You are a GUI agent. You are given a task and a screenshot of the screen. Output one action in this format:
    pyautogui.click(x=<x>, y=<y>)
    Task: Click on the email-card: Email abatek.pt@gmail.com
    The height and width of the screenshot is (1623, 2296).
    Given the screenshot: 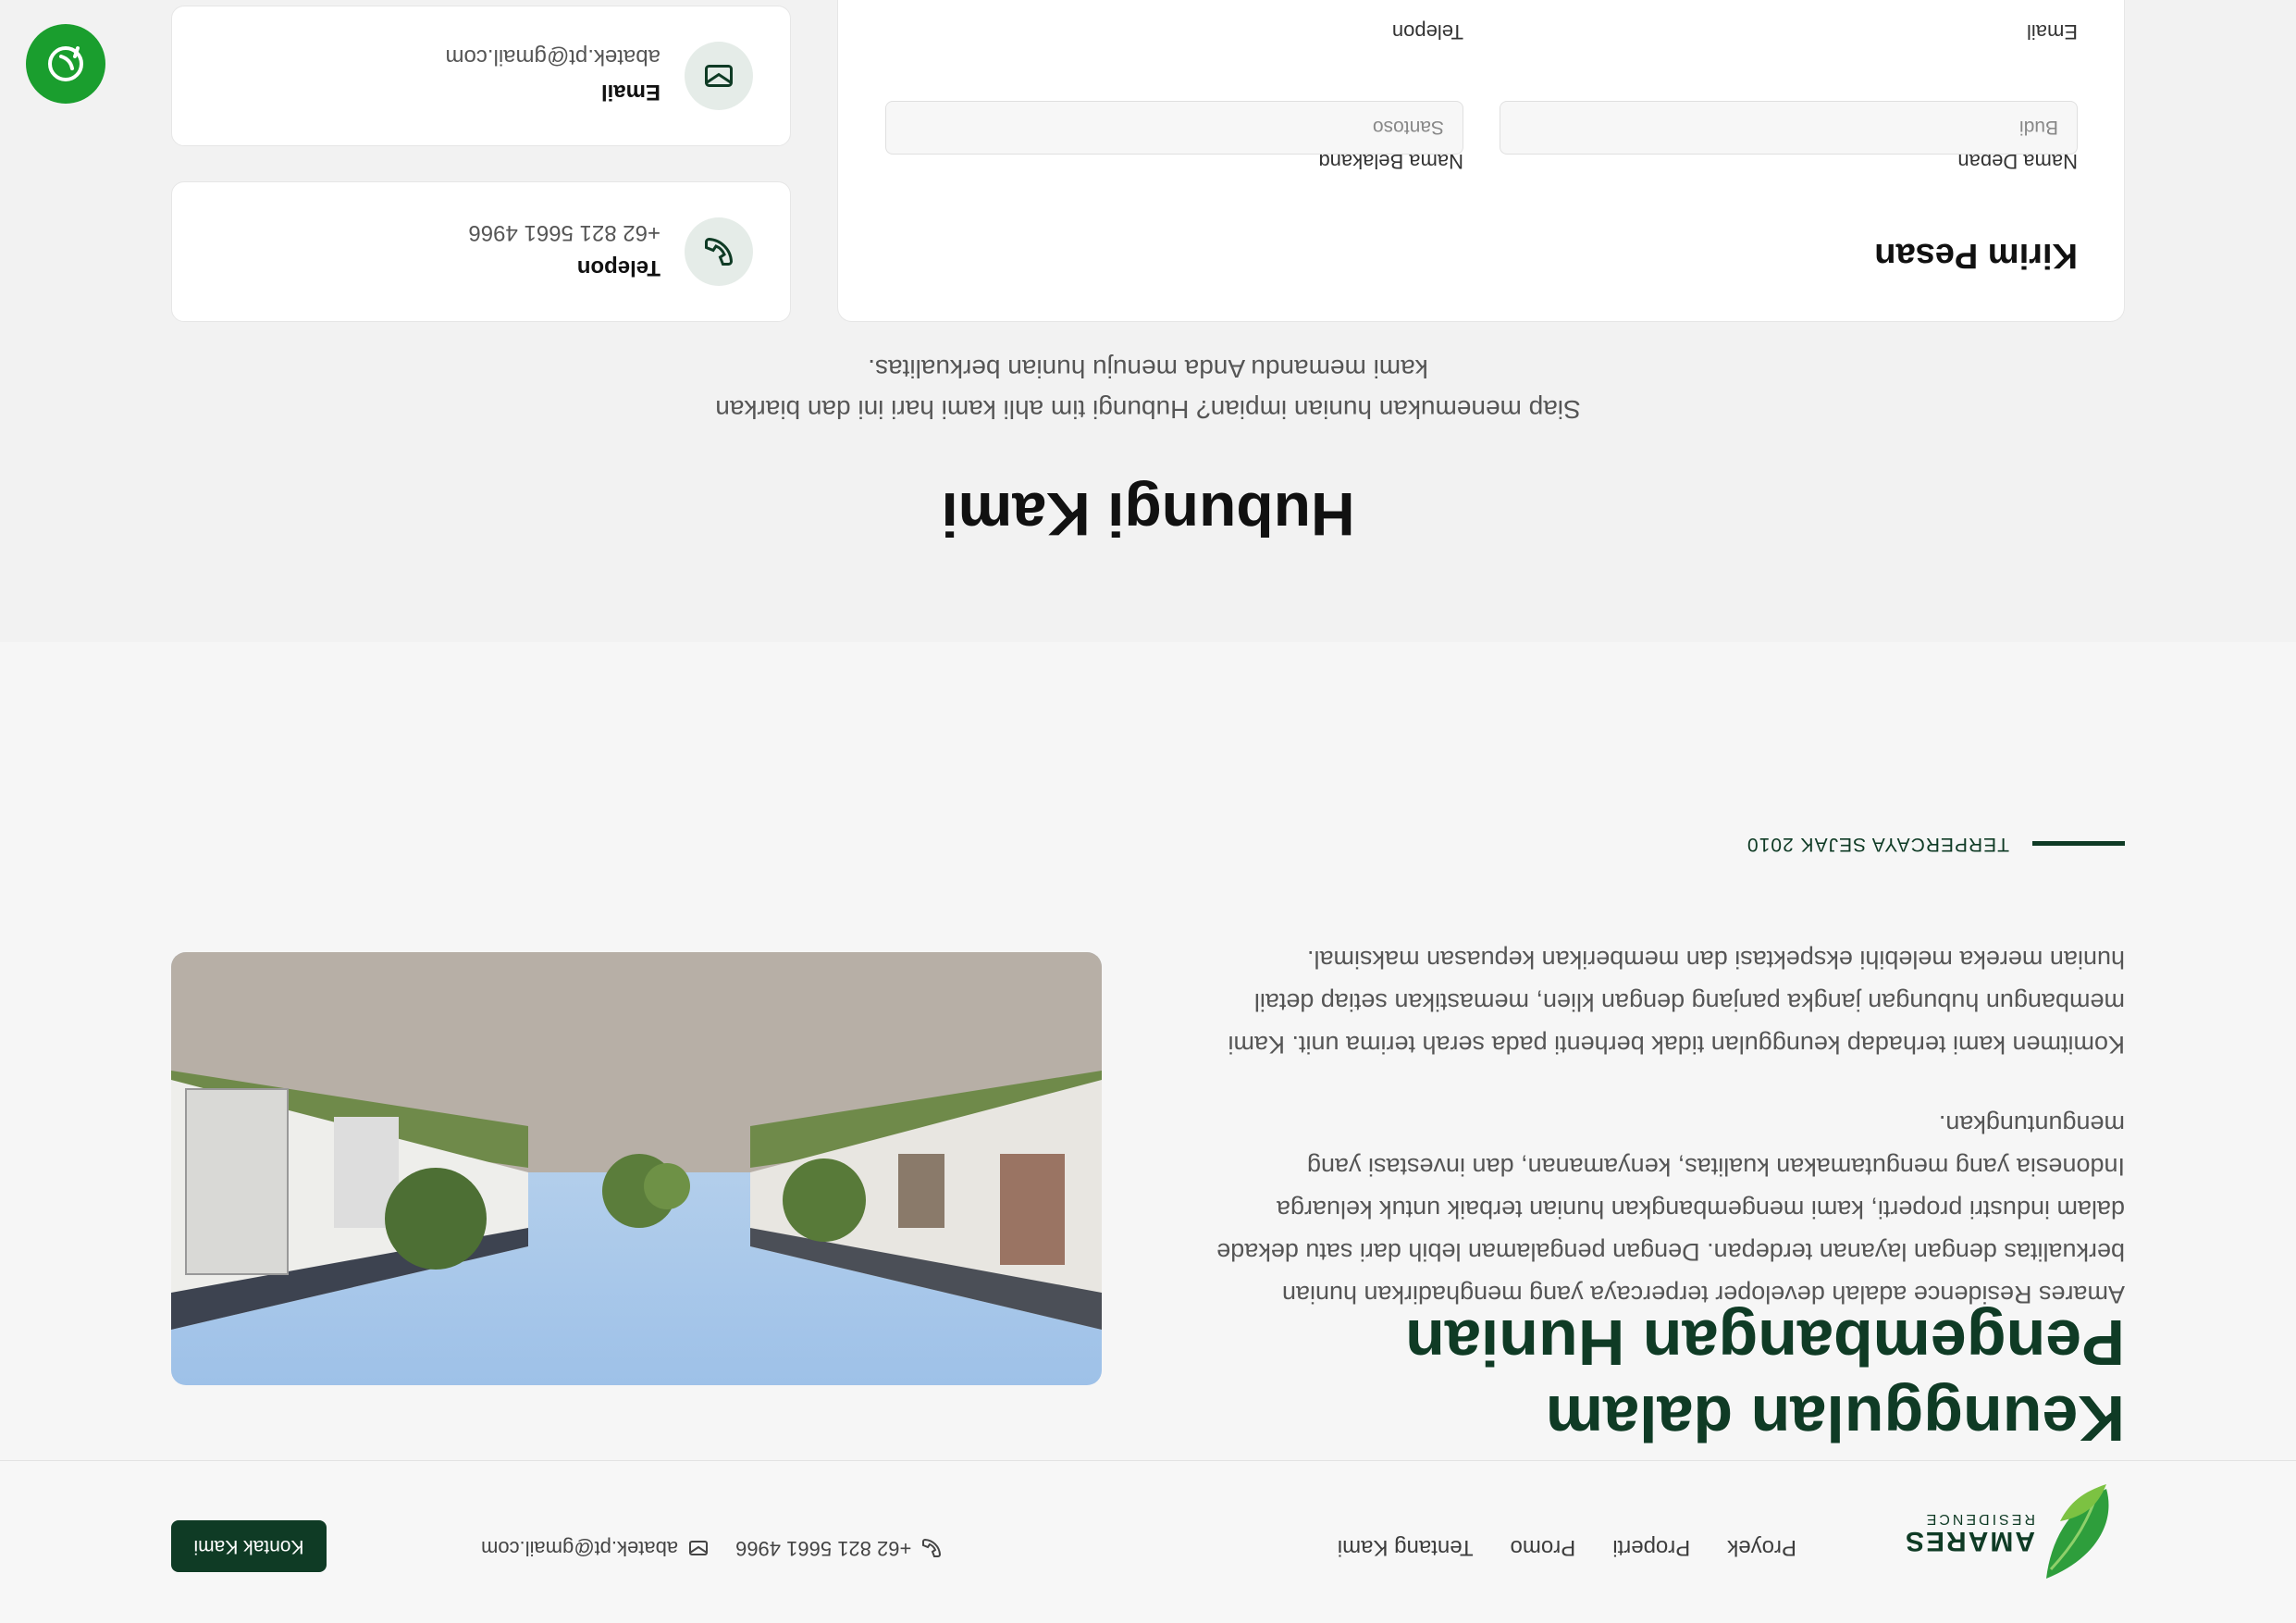 What is the action you would take?
    pyautogui.click(x=481, y=76)
    